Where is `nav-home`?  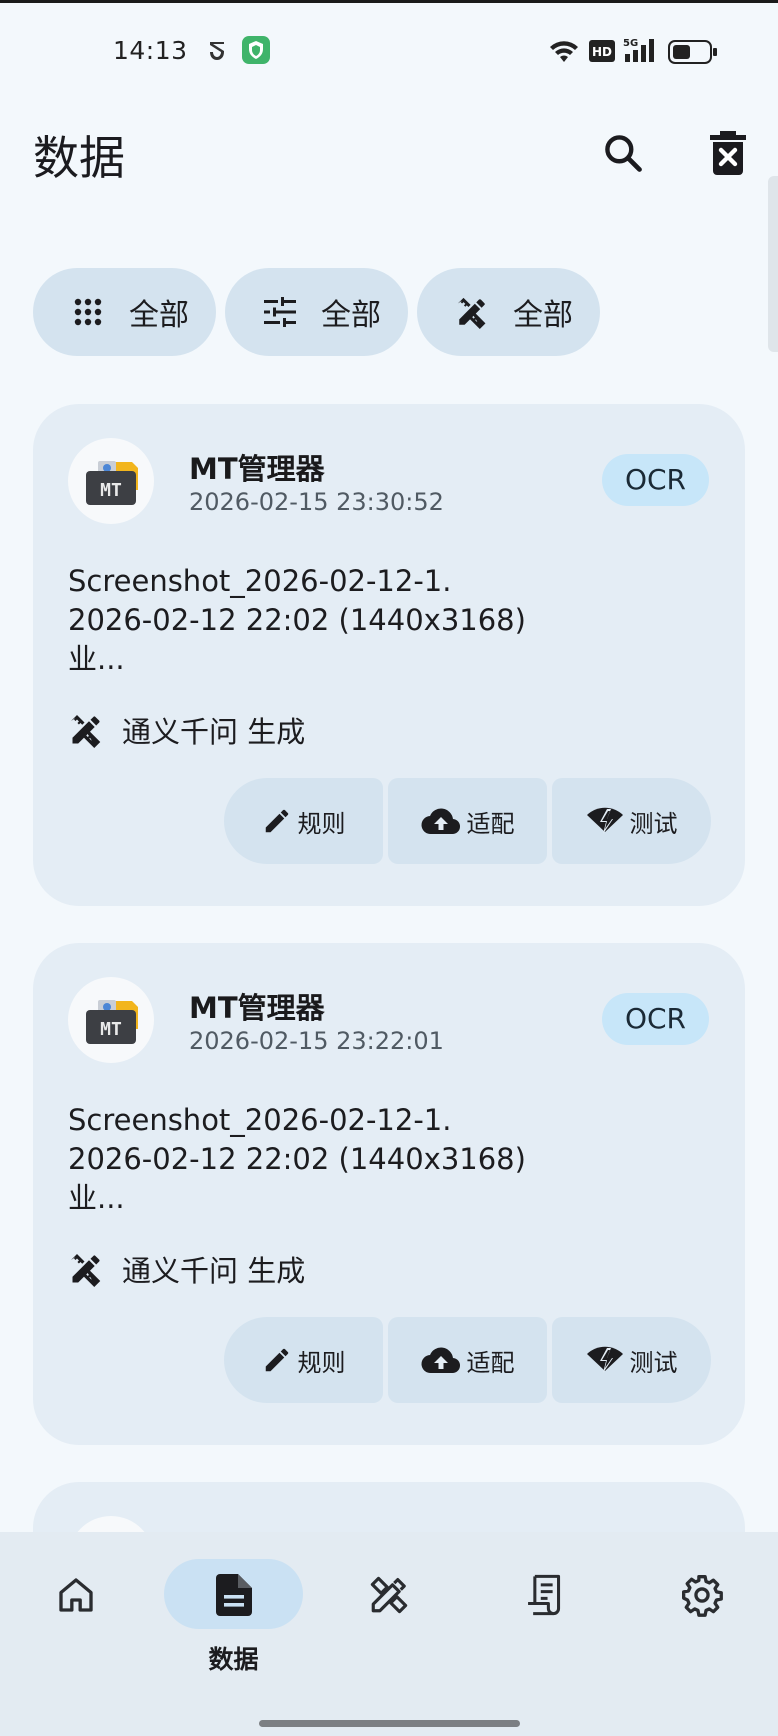 nav-home is located at coordinates (76, 1595).